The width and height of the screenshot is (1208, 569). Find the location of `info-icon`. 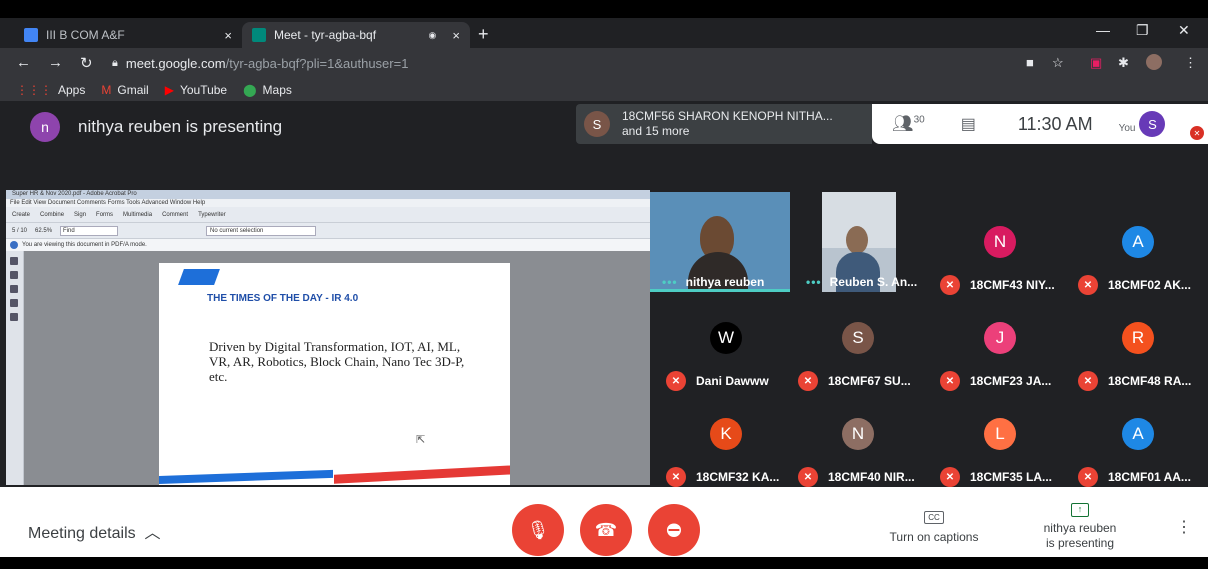

info-icon is located at coordinates (14, 245).